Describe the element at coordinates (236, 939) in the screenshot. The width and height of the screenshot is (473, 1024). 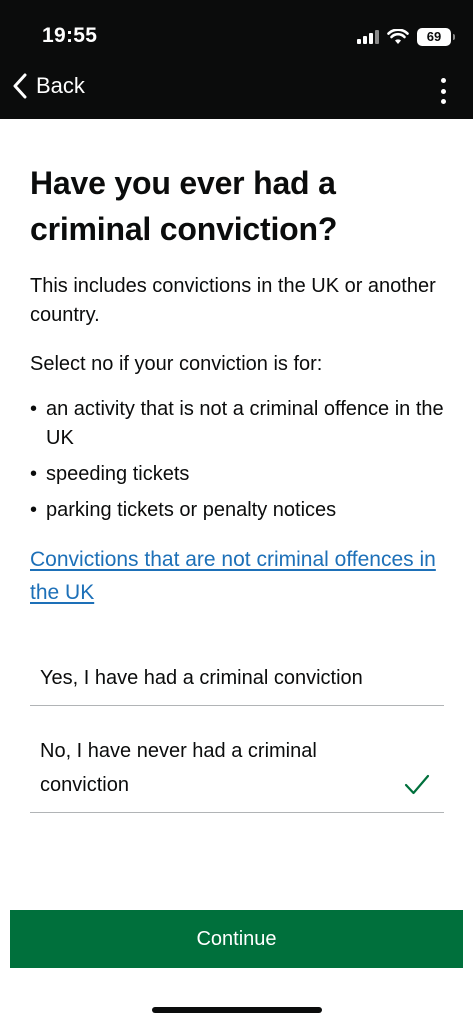
I see `continue-button: Continue` at that location.